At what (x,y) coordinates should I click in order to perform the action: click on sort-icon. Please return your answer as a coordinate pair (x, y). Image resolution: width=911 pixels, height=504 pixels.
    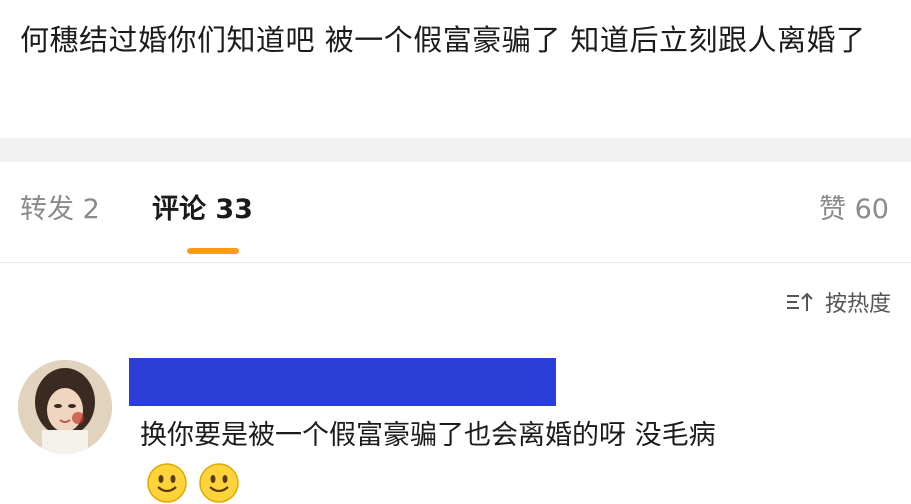
    Looking at the image, I should click on (799, 301).